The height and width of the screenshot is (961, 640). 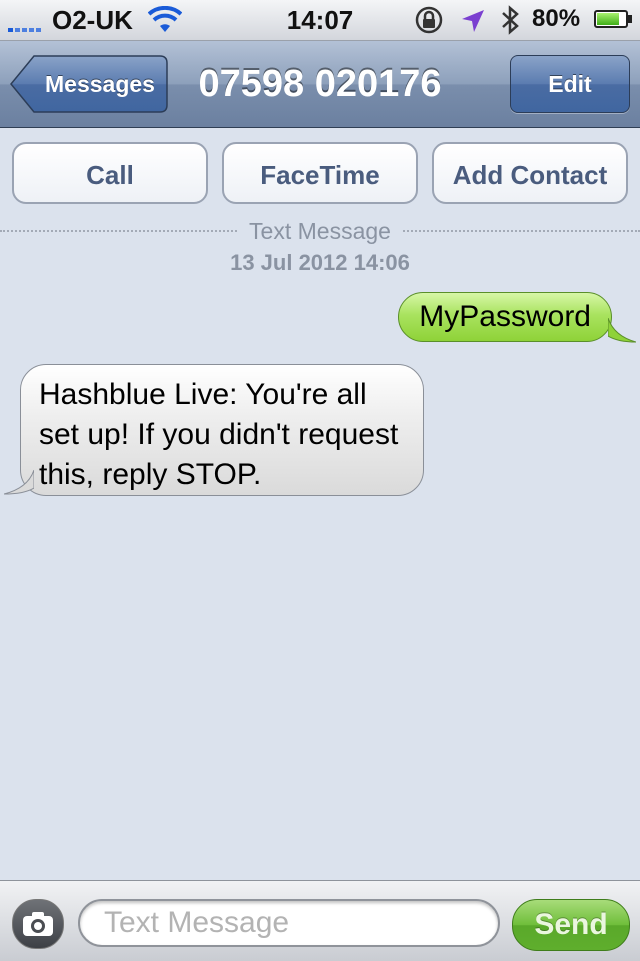 What do you see at coordinates (510, 20) in the screenshot?
I see `bluetooth-icon` at bounding box center [510, 20].